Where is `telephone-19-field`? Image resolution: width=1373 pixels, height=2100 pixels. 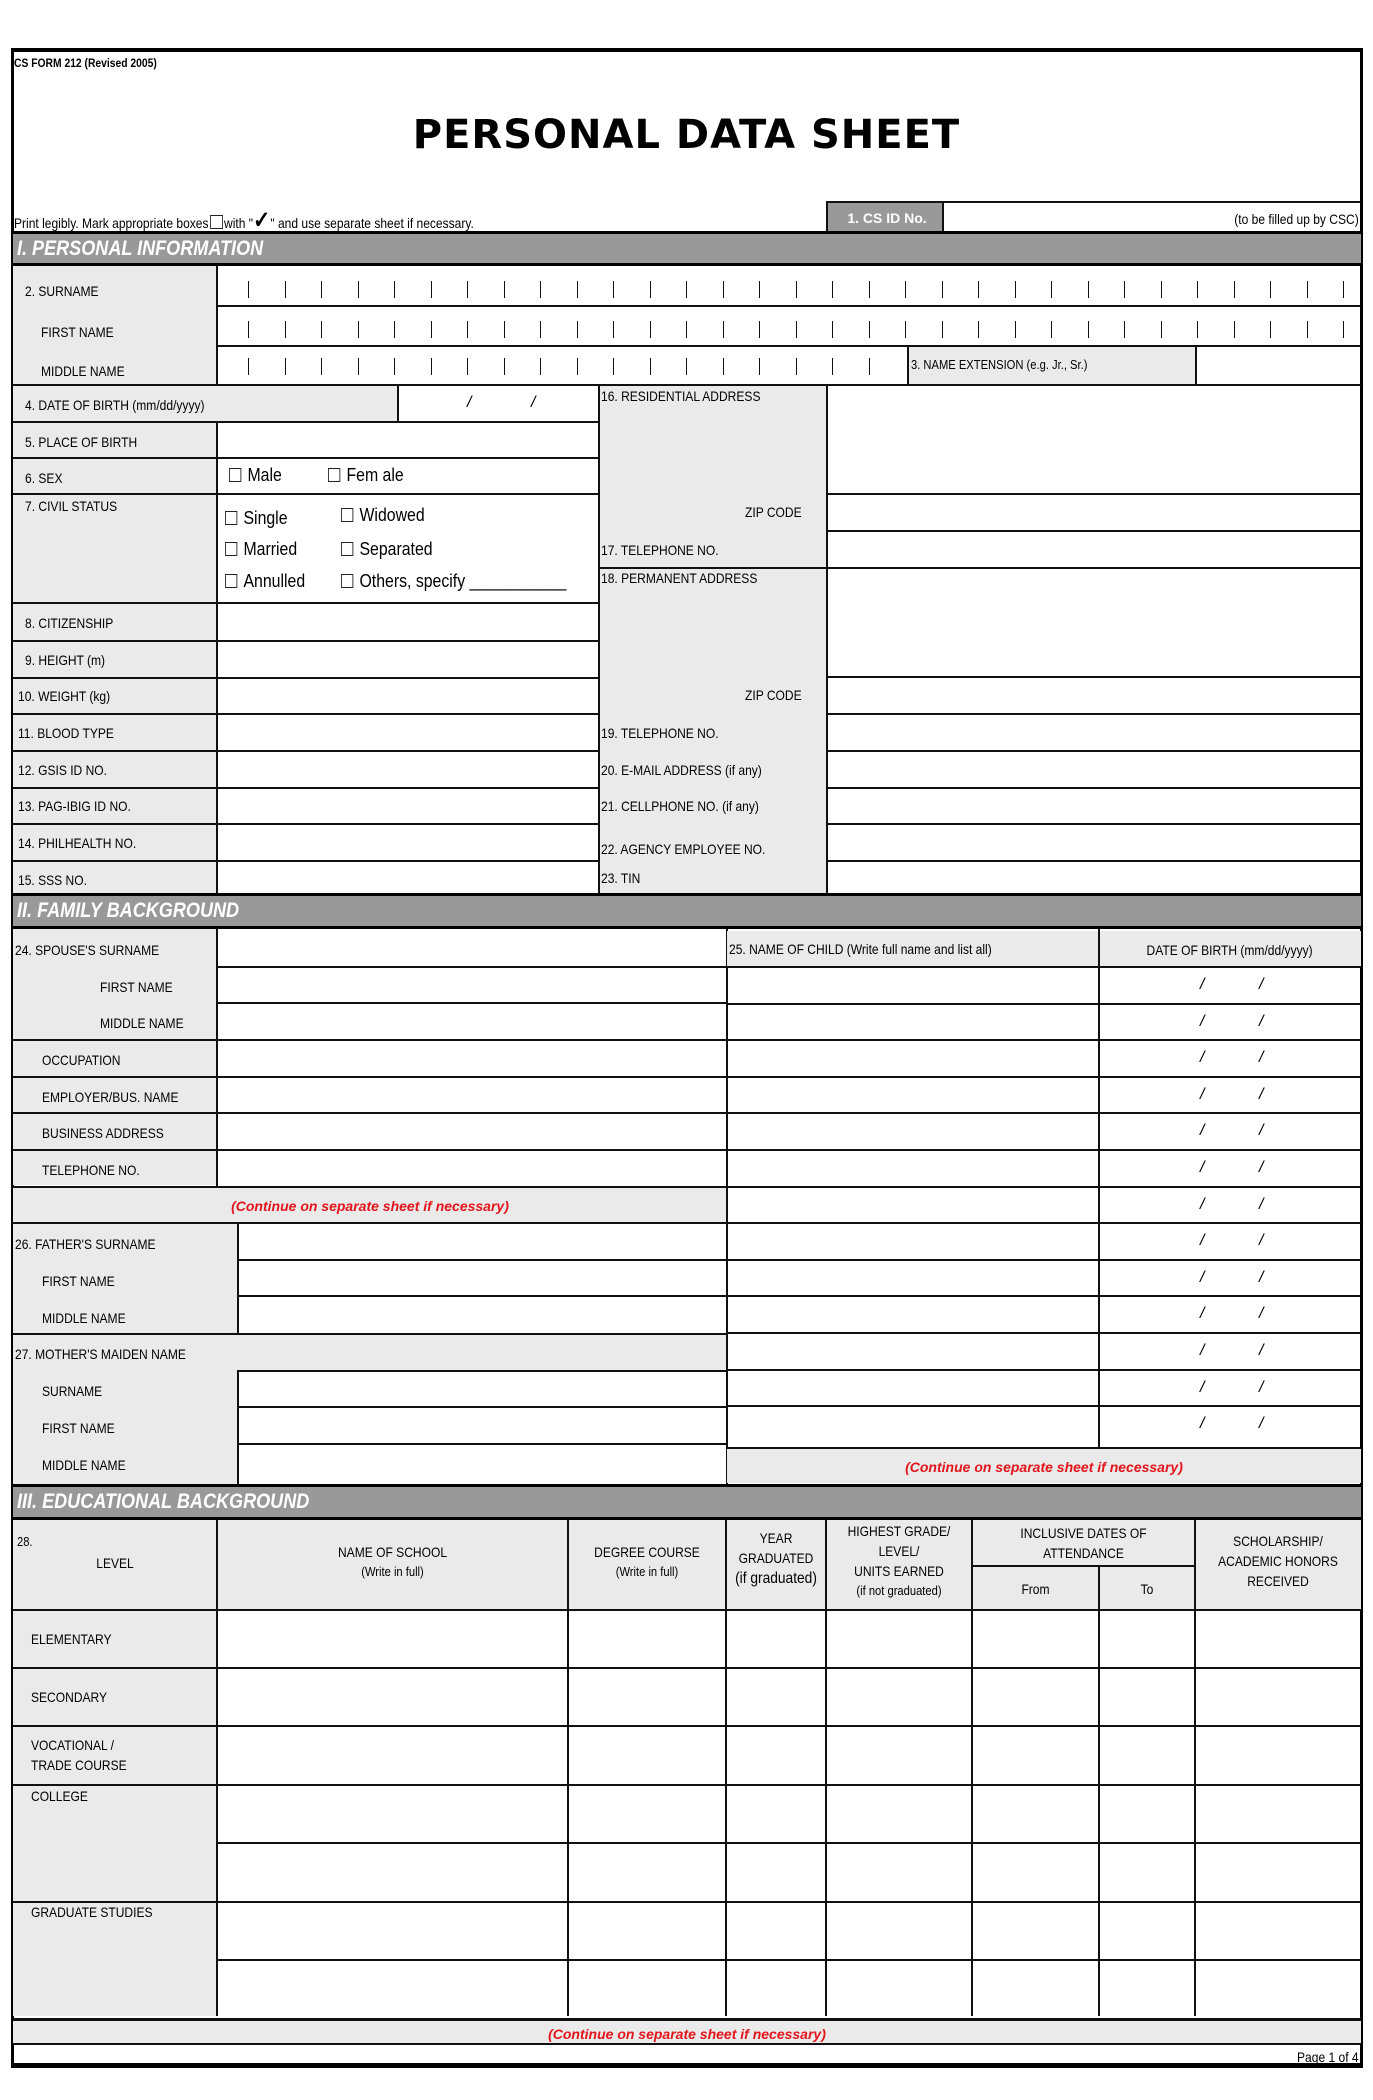 telephone-19-field is located at coordinates (1093, 732).